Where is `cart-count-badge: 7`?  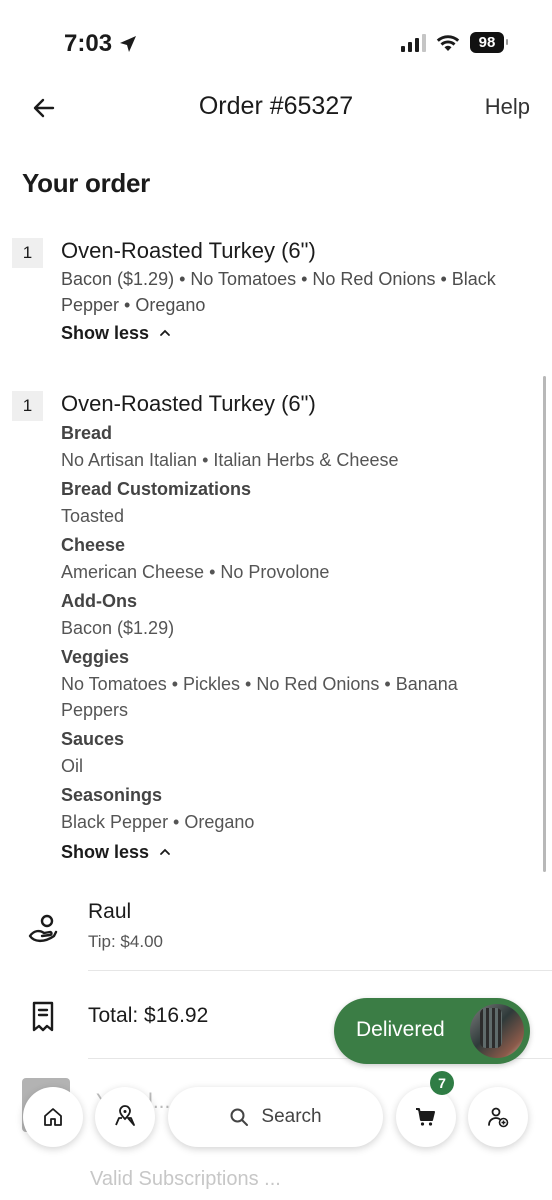 cart-count-badge: 7 is located at coordinates (442, 1083).